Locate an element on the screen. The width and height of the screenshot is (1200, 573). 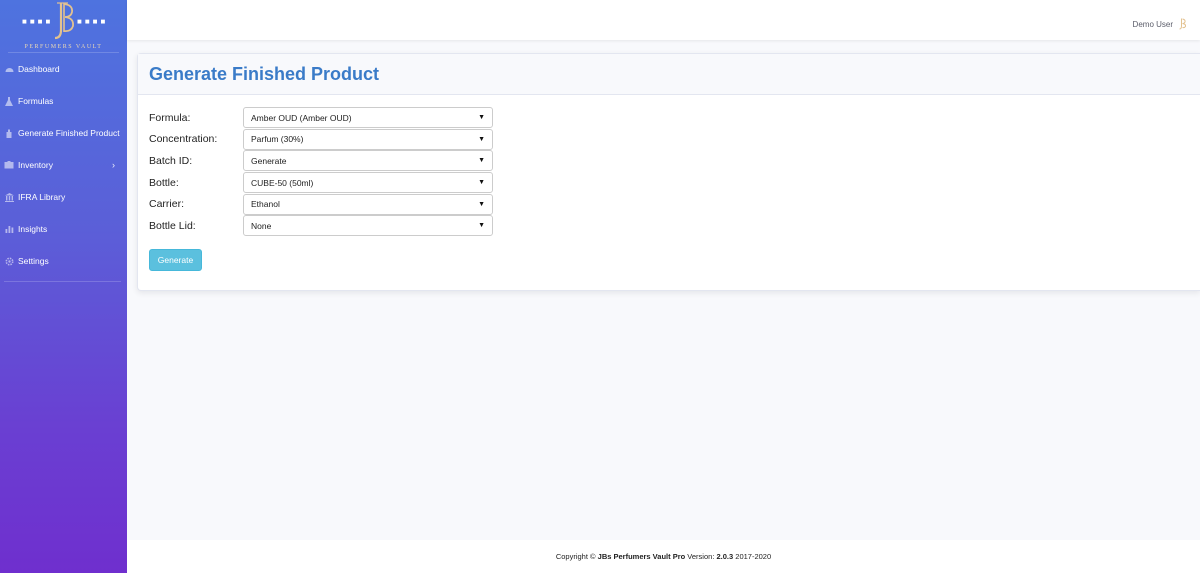
version-label: Version: is located at coordinates (701, 556).